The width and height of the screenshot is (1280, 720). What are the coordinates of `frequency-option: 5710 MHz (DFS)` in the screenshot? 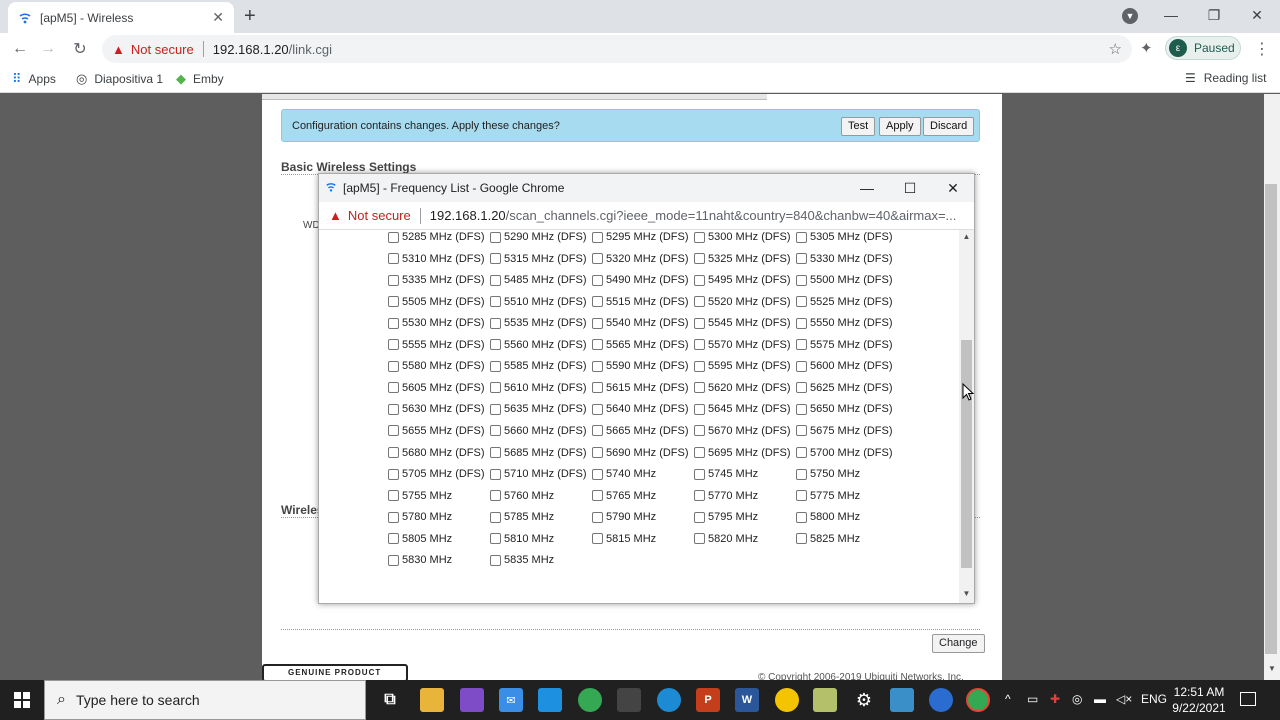 It's located at (538, 474).